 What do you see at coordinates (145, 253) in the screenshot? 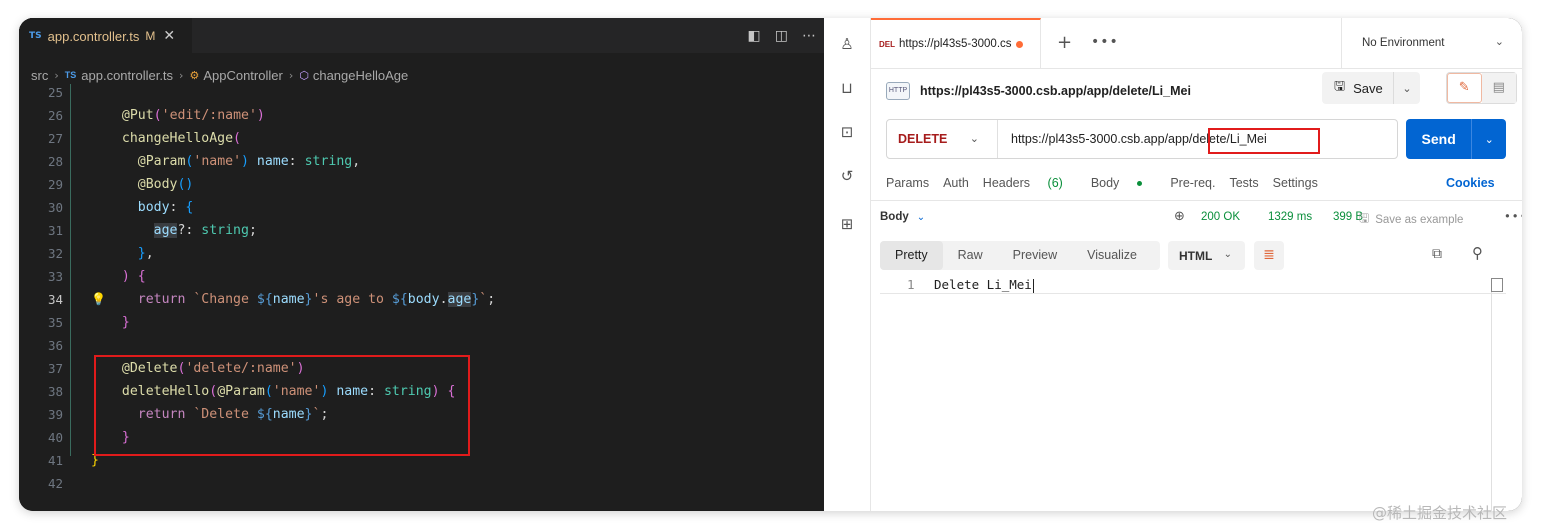
I see `code-text: },` at bounding box center [145, 253].